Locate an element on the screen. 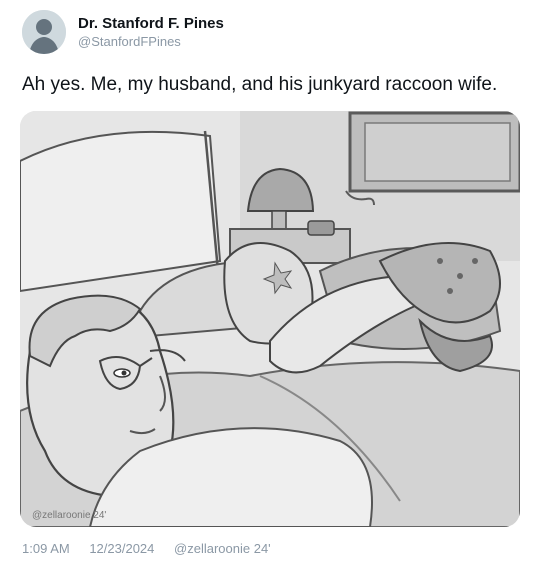 Image resolution: width=540 pixels, height=565 pixels. tweet-header: Dr. Stanford F. Pines @StanfordFPines is located at coordinates (123, 32).